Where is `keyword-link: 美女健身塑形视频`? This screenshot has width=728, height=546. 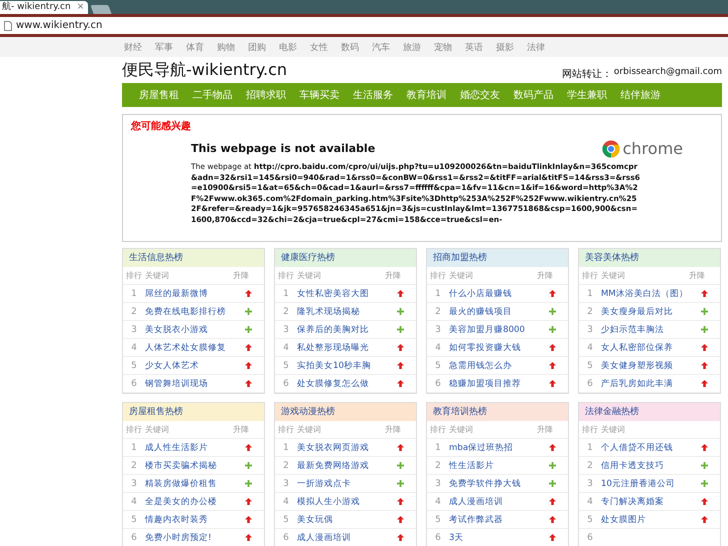 keyword-link: 美女健身塑形视频 is located at coordinates (645, 366).